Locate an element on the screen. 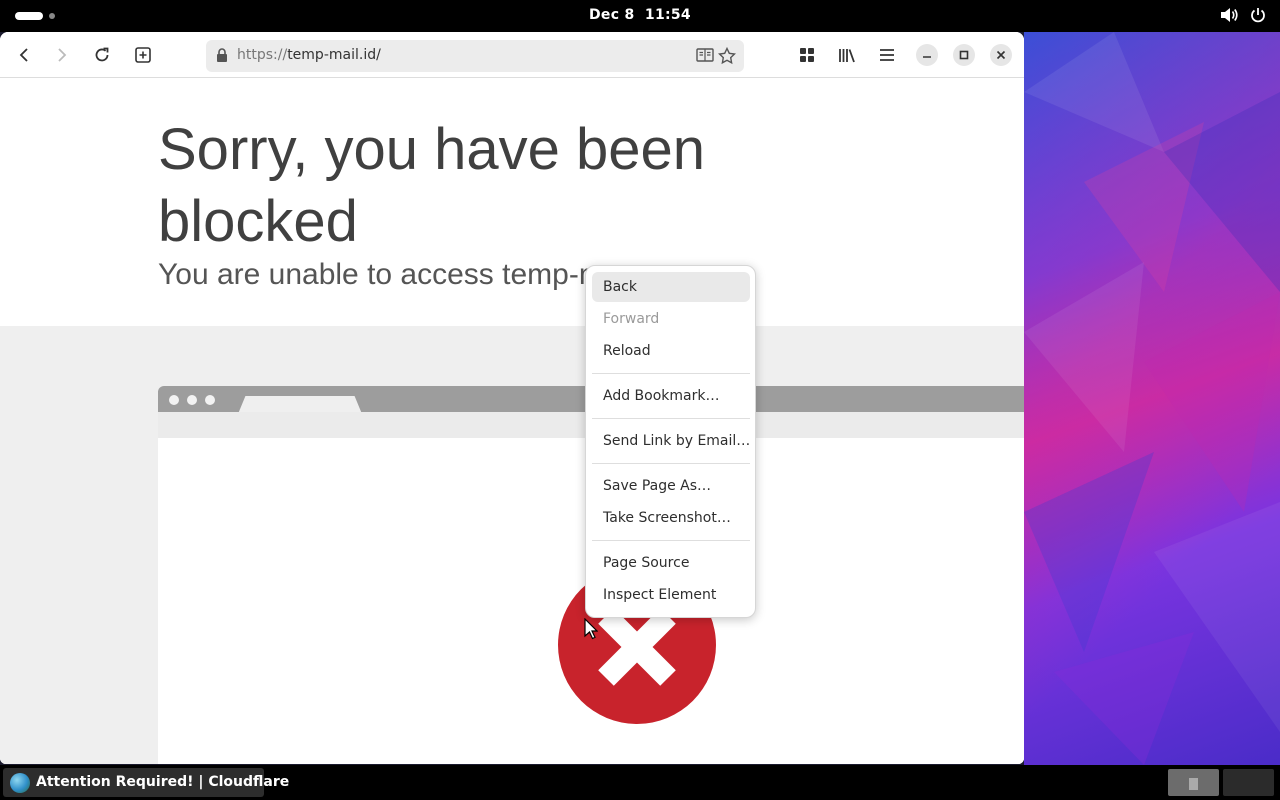 This screenshot has height=800, width=1280. taskbar-window-title: Attention Required! | Cloudflare is located at coordinates (163, 782).